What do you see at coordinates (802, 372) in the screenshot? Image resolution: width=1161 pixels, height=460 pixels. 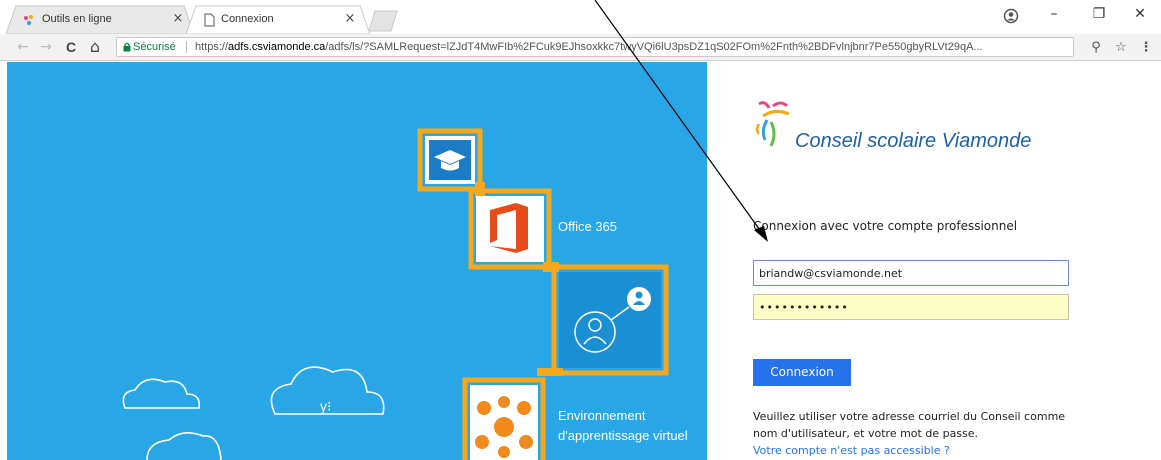 I see `connexion-button: Connexion` at bounding box center [802, 372].